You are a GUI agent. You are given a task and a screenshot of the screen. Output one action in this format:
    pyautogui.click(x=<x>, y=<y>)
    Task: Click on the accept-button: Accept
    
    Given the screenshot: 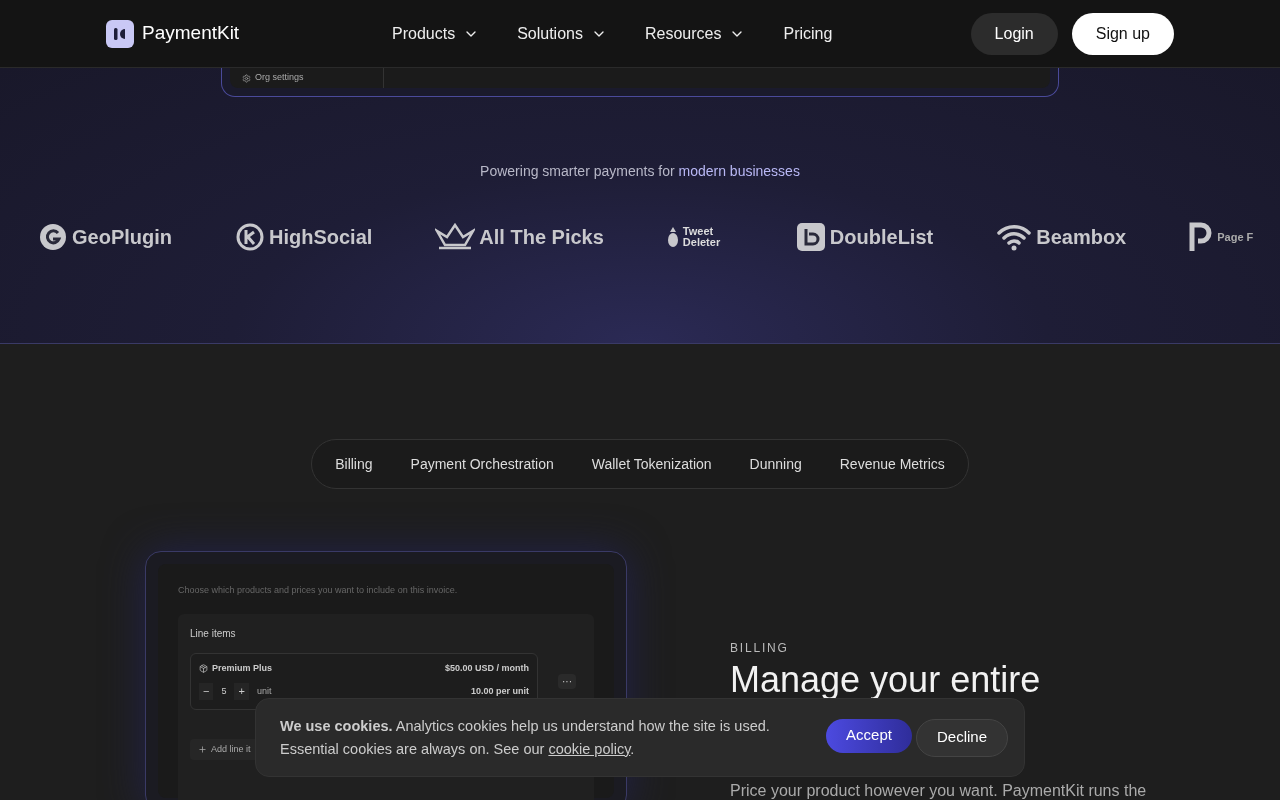 What is the action you would take?
    pyautogui.click(x=869, y=735)
    